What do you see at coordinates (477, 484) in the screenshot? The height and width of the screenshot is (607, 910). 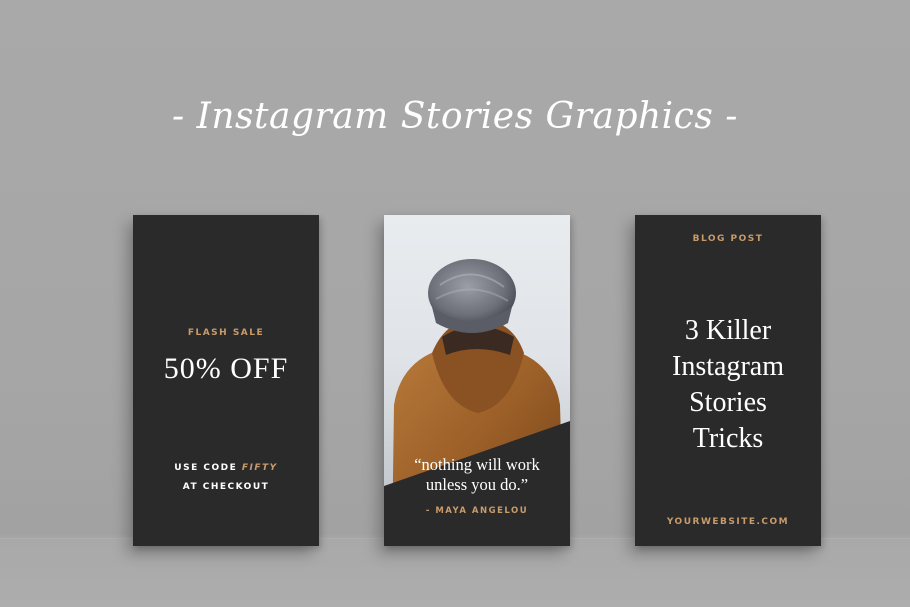 I see `quote-line-2: unless you do.”` at bounding box center [477, 484].